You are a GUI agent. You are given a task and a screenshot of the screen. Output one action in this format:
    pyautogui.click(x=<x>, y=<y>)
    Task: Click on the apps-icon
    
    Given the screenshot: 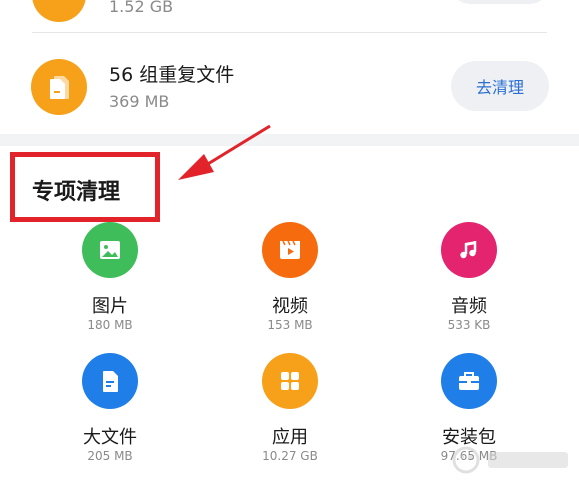 What is the action you would take?
    pyautogui.click(x=290, y=381)
    